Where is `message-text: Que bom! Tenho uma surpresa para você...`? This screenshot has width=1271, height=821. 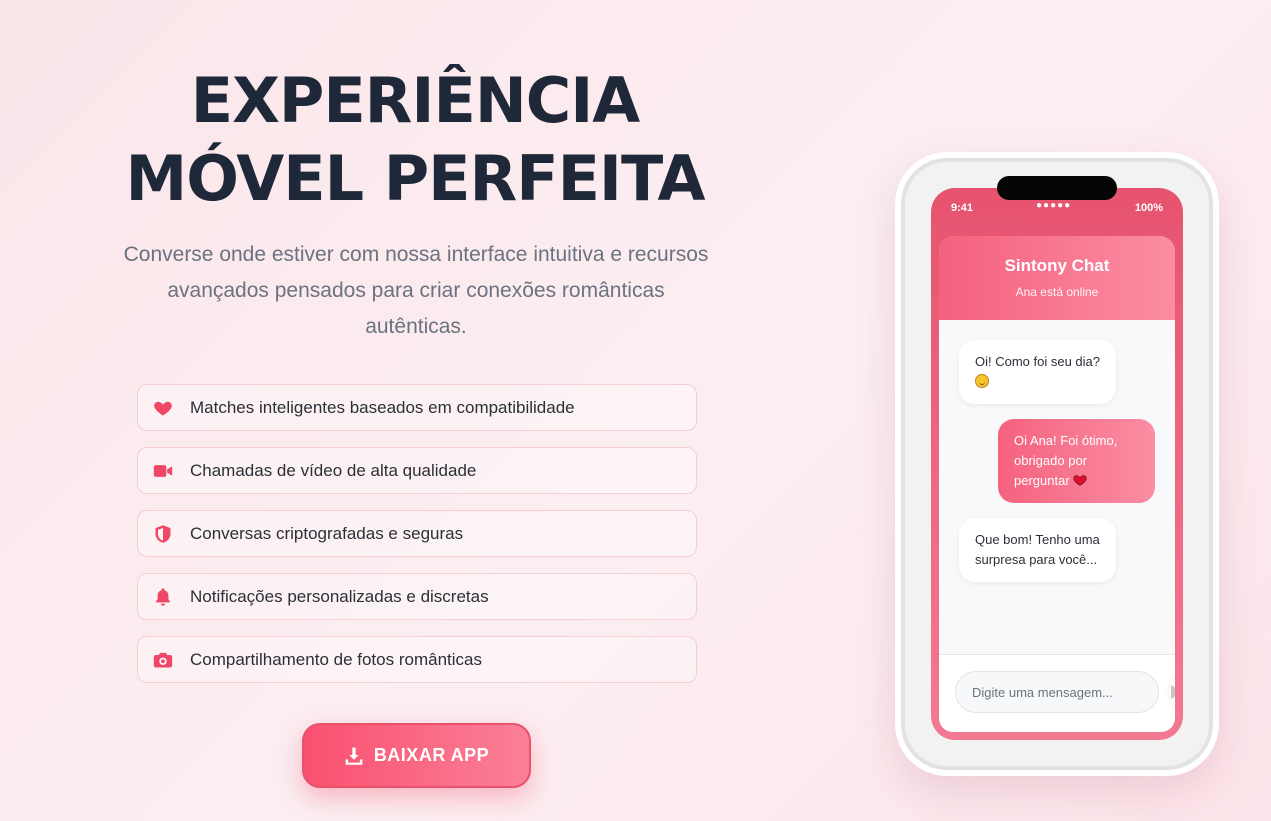 message-text: Que bom! Tenho uma surpresa para você... is located at coordinates (1037, 549).